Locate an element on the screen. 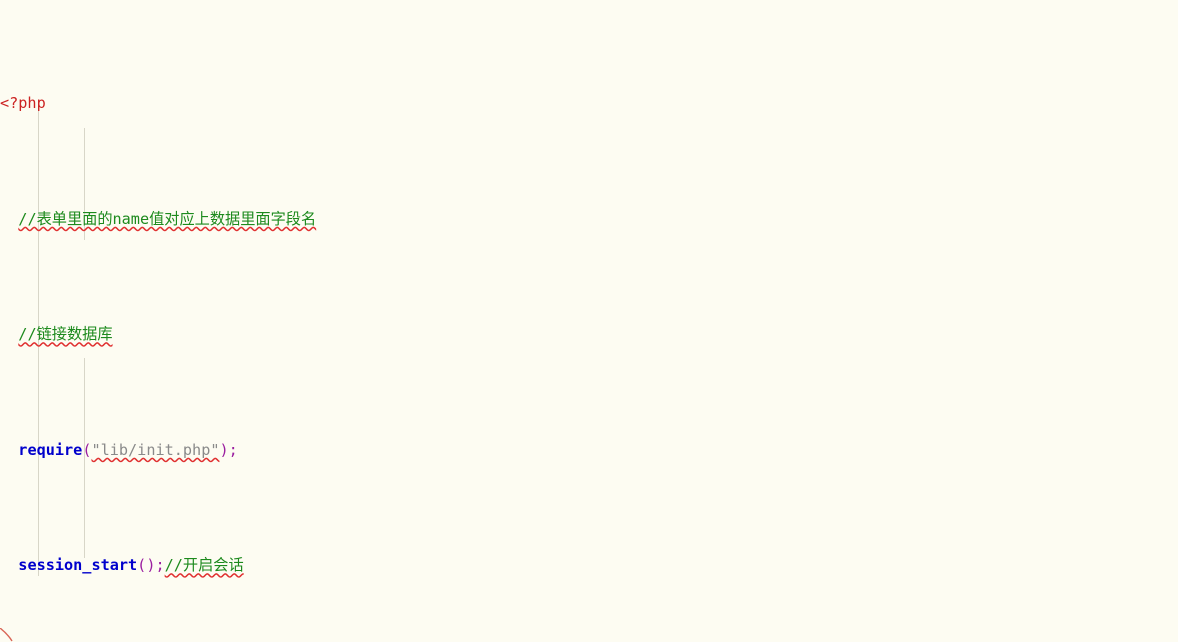 This screenshot has width=1178, height=642. paren-open: ( is located at coordinates (142, 565).